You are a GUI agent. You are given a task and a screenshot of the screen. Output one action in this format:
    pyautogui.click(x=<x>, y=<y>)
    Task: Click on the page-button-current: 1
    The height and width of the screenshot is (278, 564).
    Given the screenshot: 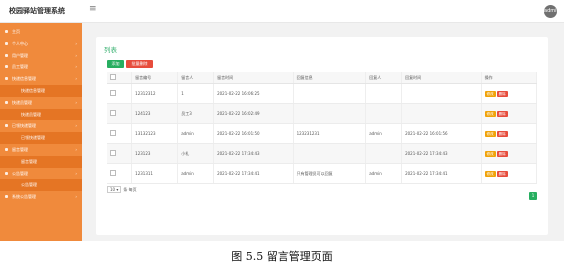 What is the action you would take?
    pyautogui.click(x=533, y=196)
    